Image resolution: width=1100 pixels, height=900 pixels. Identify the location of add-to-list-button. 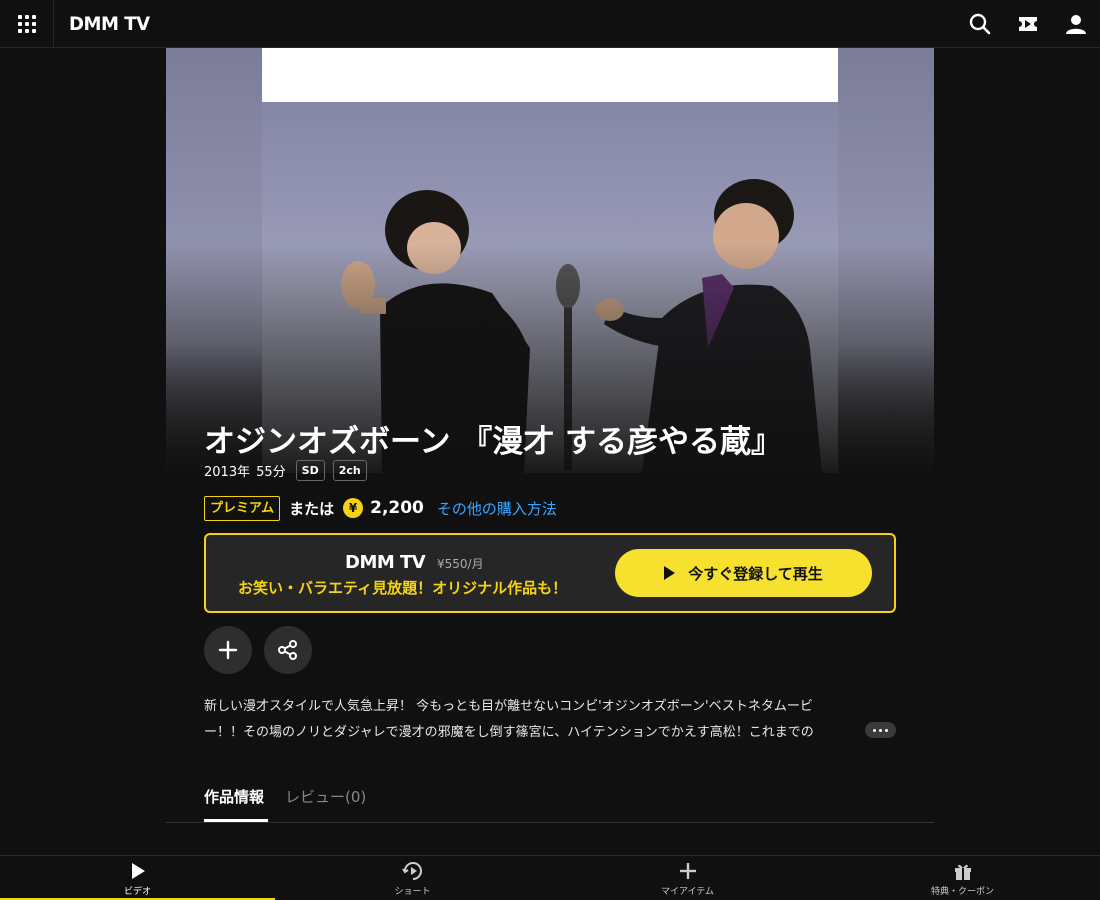
(228, 650).